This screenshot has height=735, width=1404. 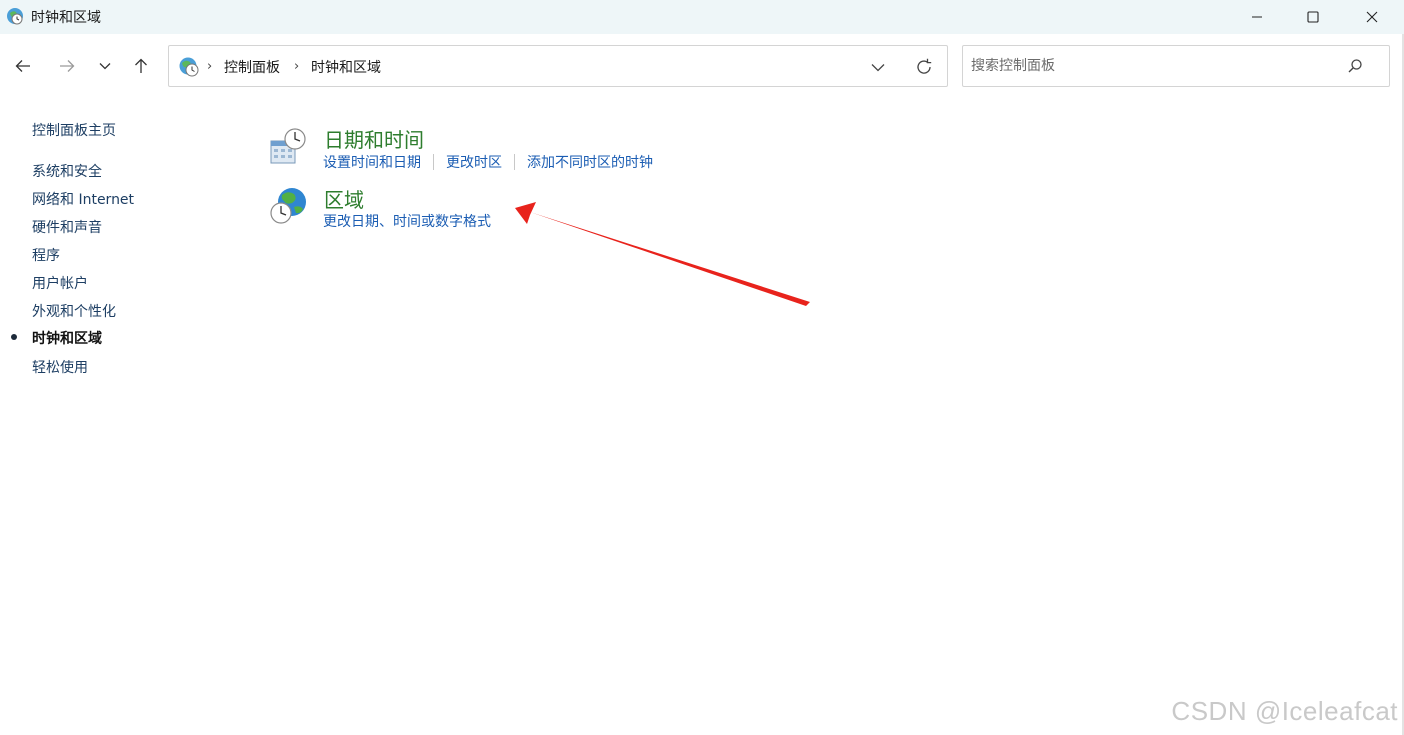 I want to click on annotation-arrow, so click(x=662, y=254).